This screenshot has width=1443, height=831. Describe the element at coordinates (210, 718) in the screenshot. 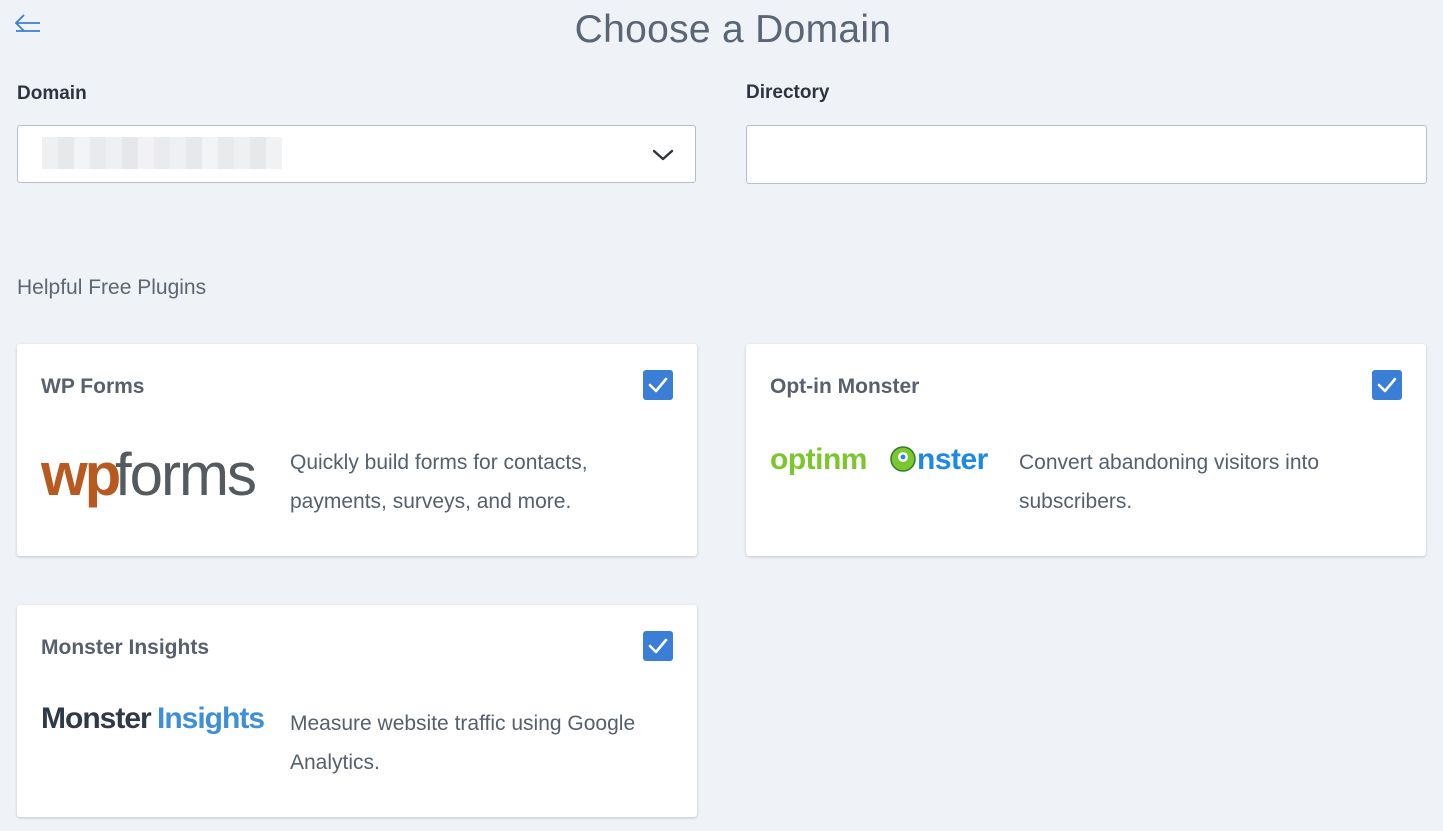

I see `svg-text: Insights` at that location.